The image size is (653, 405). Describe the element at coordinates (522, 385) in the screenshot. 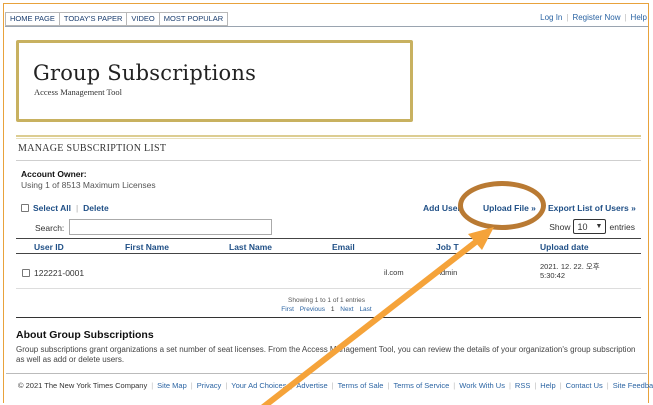

I see `footer-link-rss: RSS` at that location.